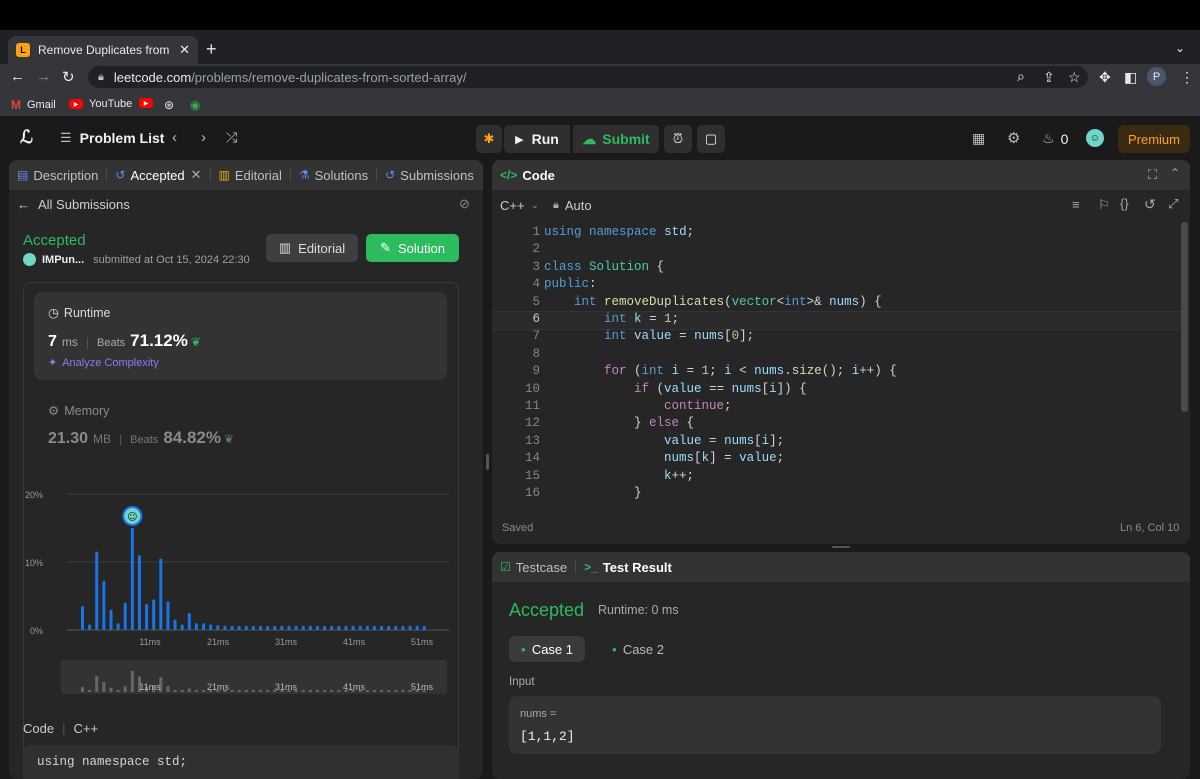  What do you see at coordinates (1095, 138) in the screenshot?
I see `user-avatar: ☺` at bounding box center [1095, 138].